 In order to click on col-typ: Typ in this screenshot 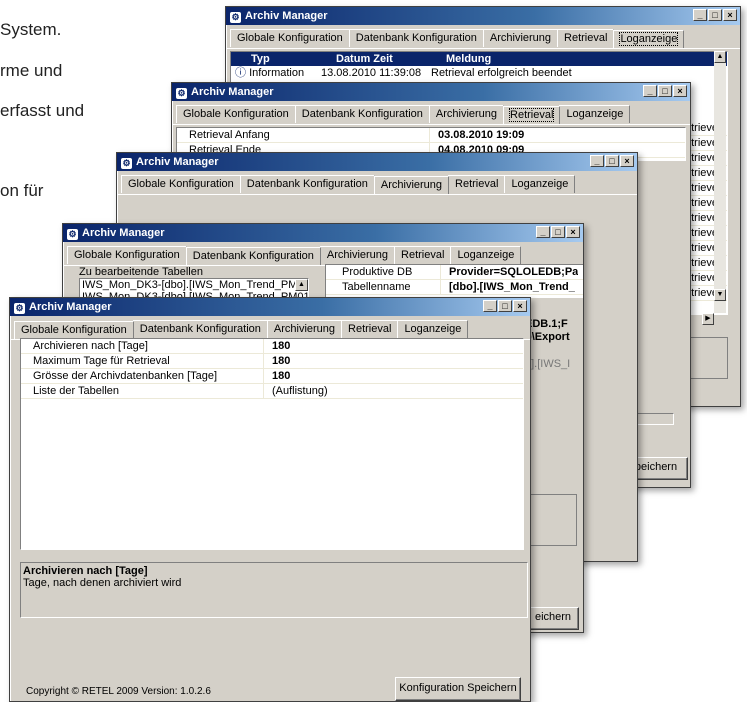, I will do `click(283, 59)`.